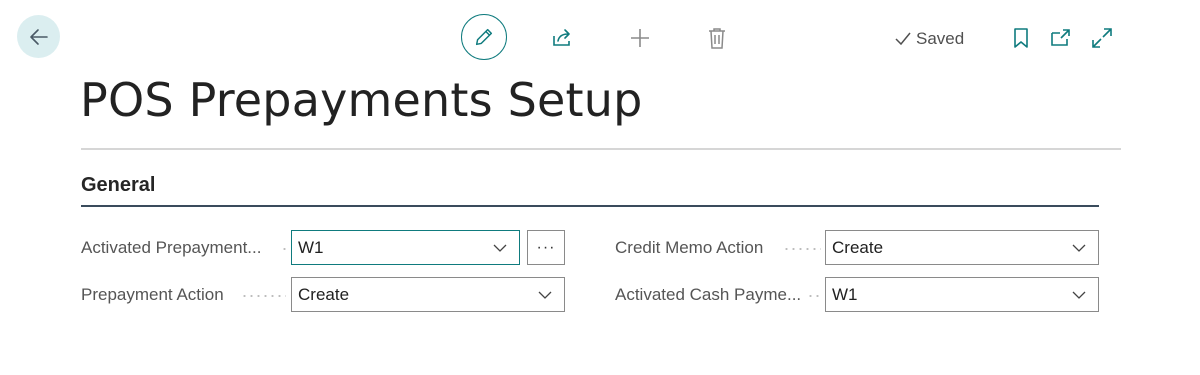 This screenshot has height=375, width=1200. Describe the element at coordinates (600, 38) in the screenshot. I see `action-toolbar: Saved` at that location.